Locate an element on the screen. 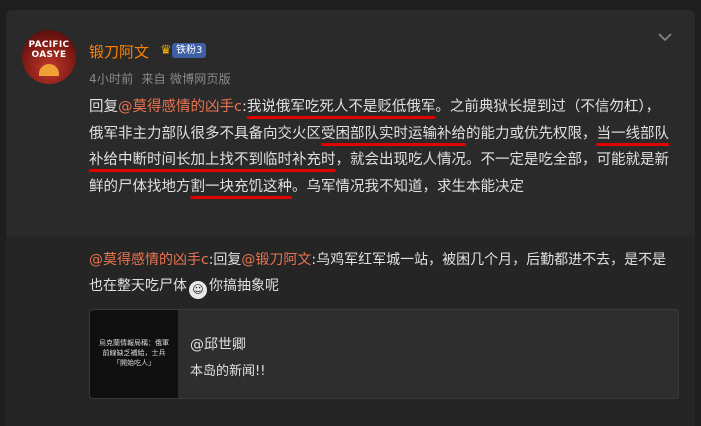 The image size is (701, 426). underlined-text-4: 割一块充饥这种 is located at coordinates (241, 186).